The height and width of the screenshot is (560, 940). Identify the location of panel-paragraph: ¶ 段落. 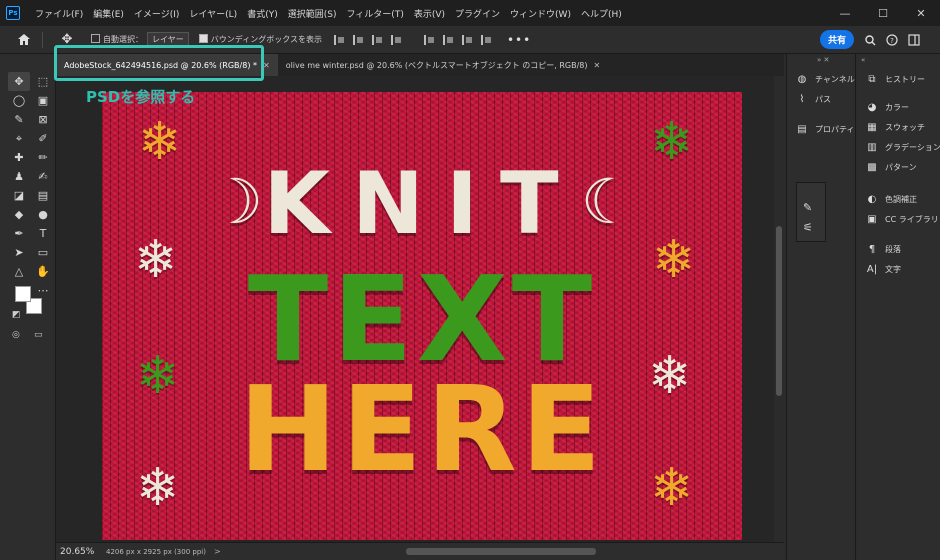
(883, 249).